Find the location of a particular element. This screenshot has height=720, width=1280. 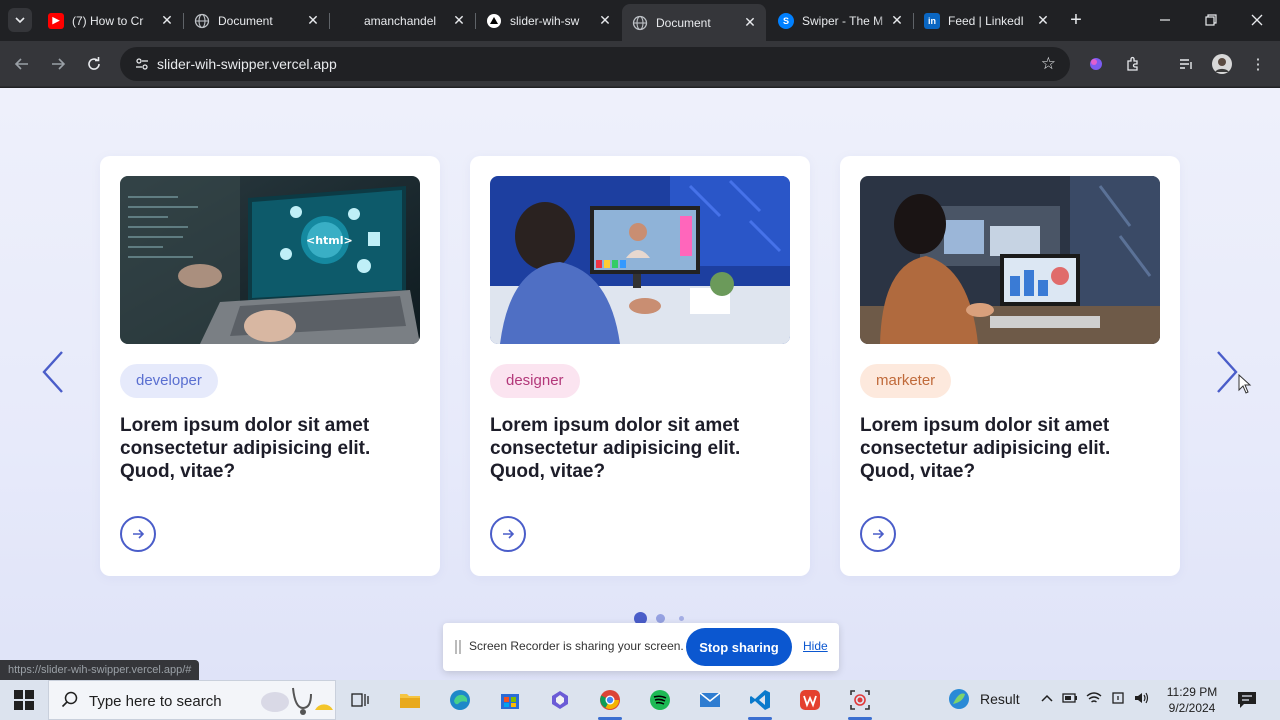

mouse-cursor-icon is located at coordinates (1245, 384).